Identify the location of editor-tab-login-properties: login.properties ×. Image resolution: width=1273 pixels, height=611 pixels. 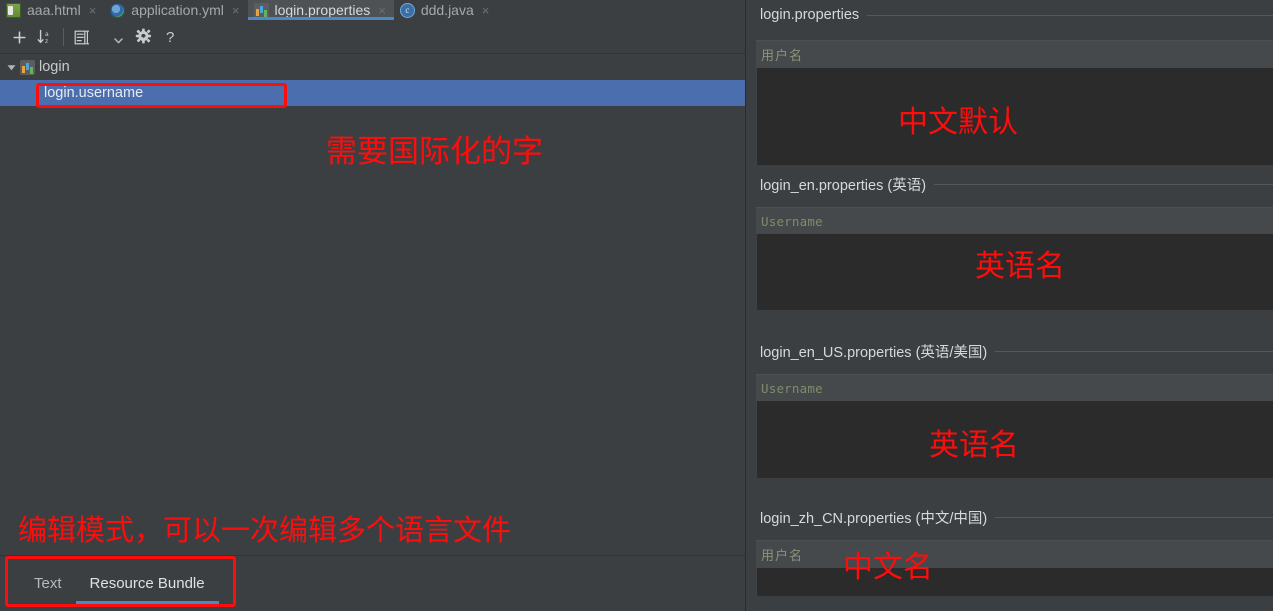
(321, 10).